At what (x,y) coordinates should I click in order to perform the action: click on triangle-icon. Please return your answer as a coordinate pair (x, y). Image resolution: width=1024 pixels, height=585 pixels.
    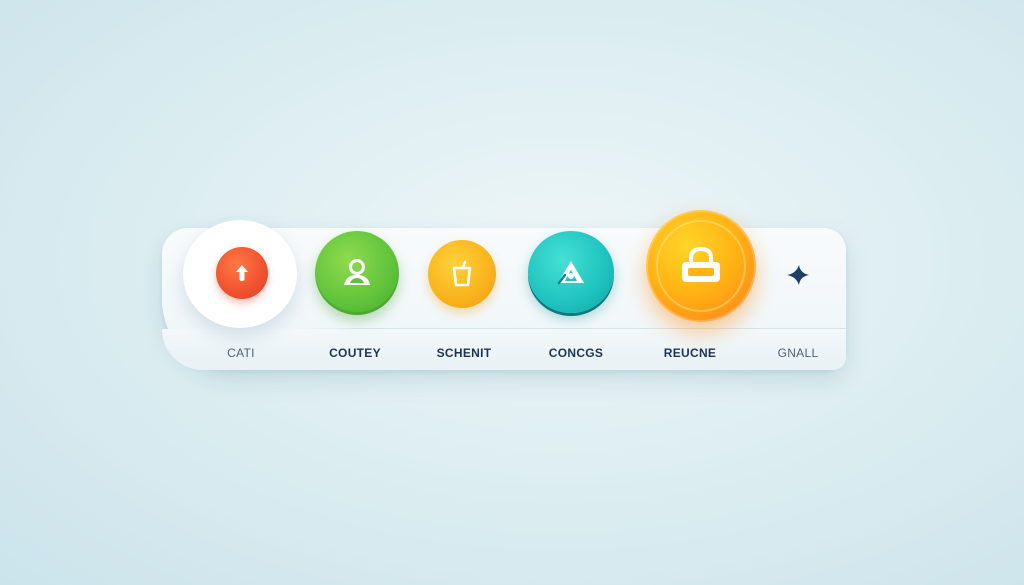
    Looking at the image, I should click on (571, 272).